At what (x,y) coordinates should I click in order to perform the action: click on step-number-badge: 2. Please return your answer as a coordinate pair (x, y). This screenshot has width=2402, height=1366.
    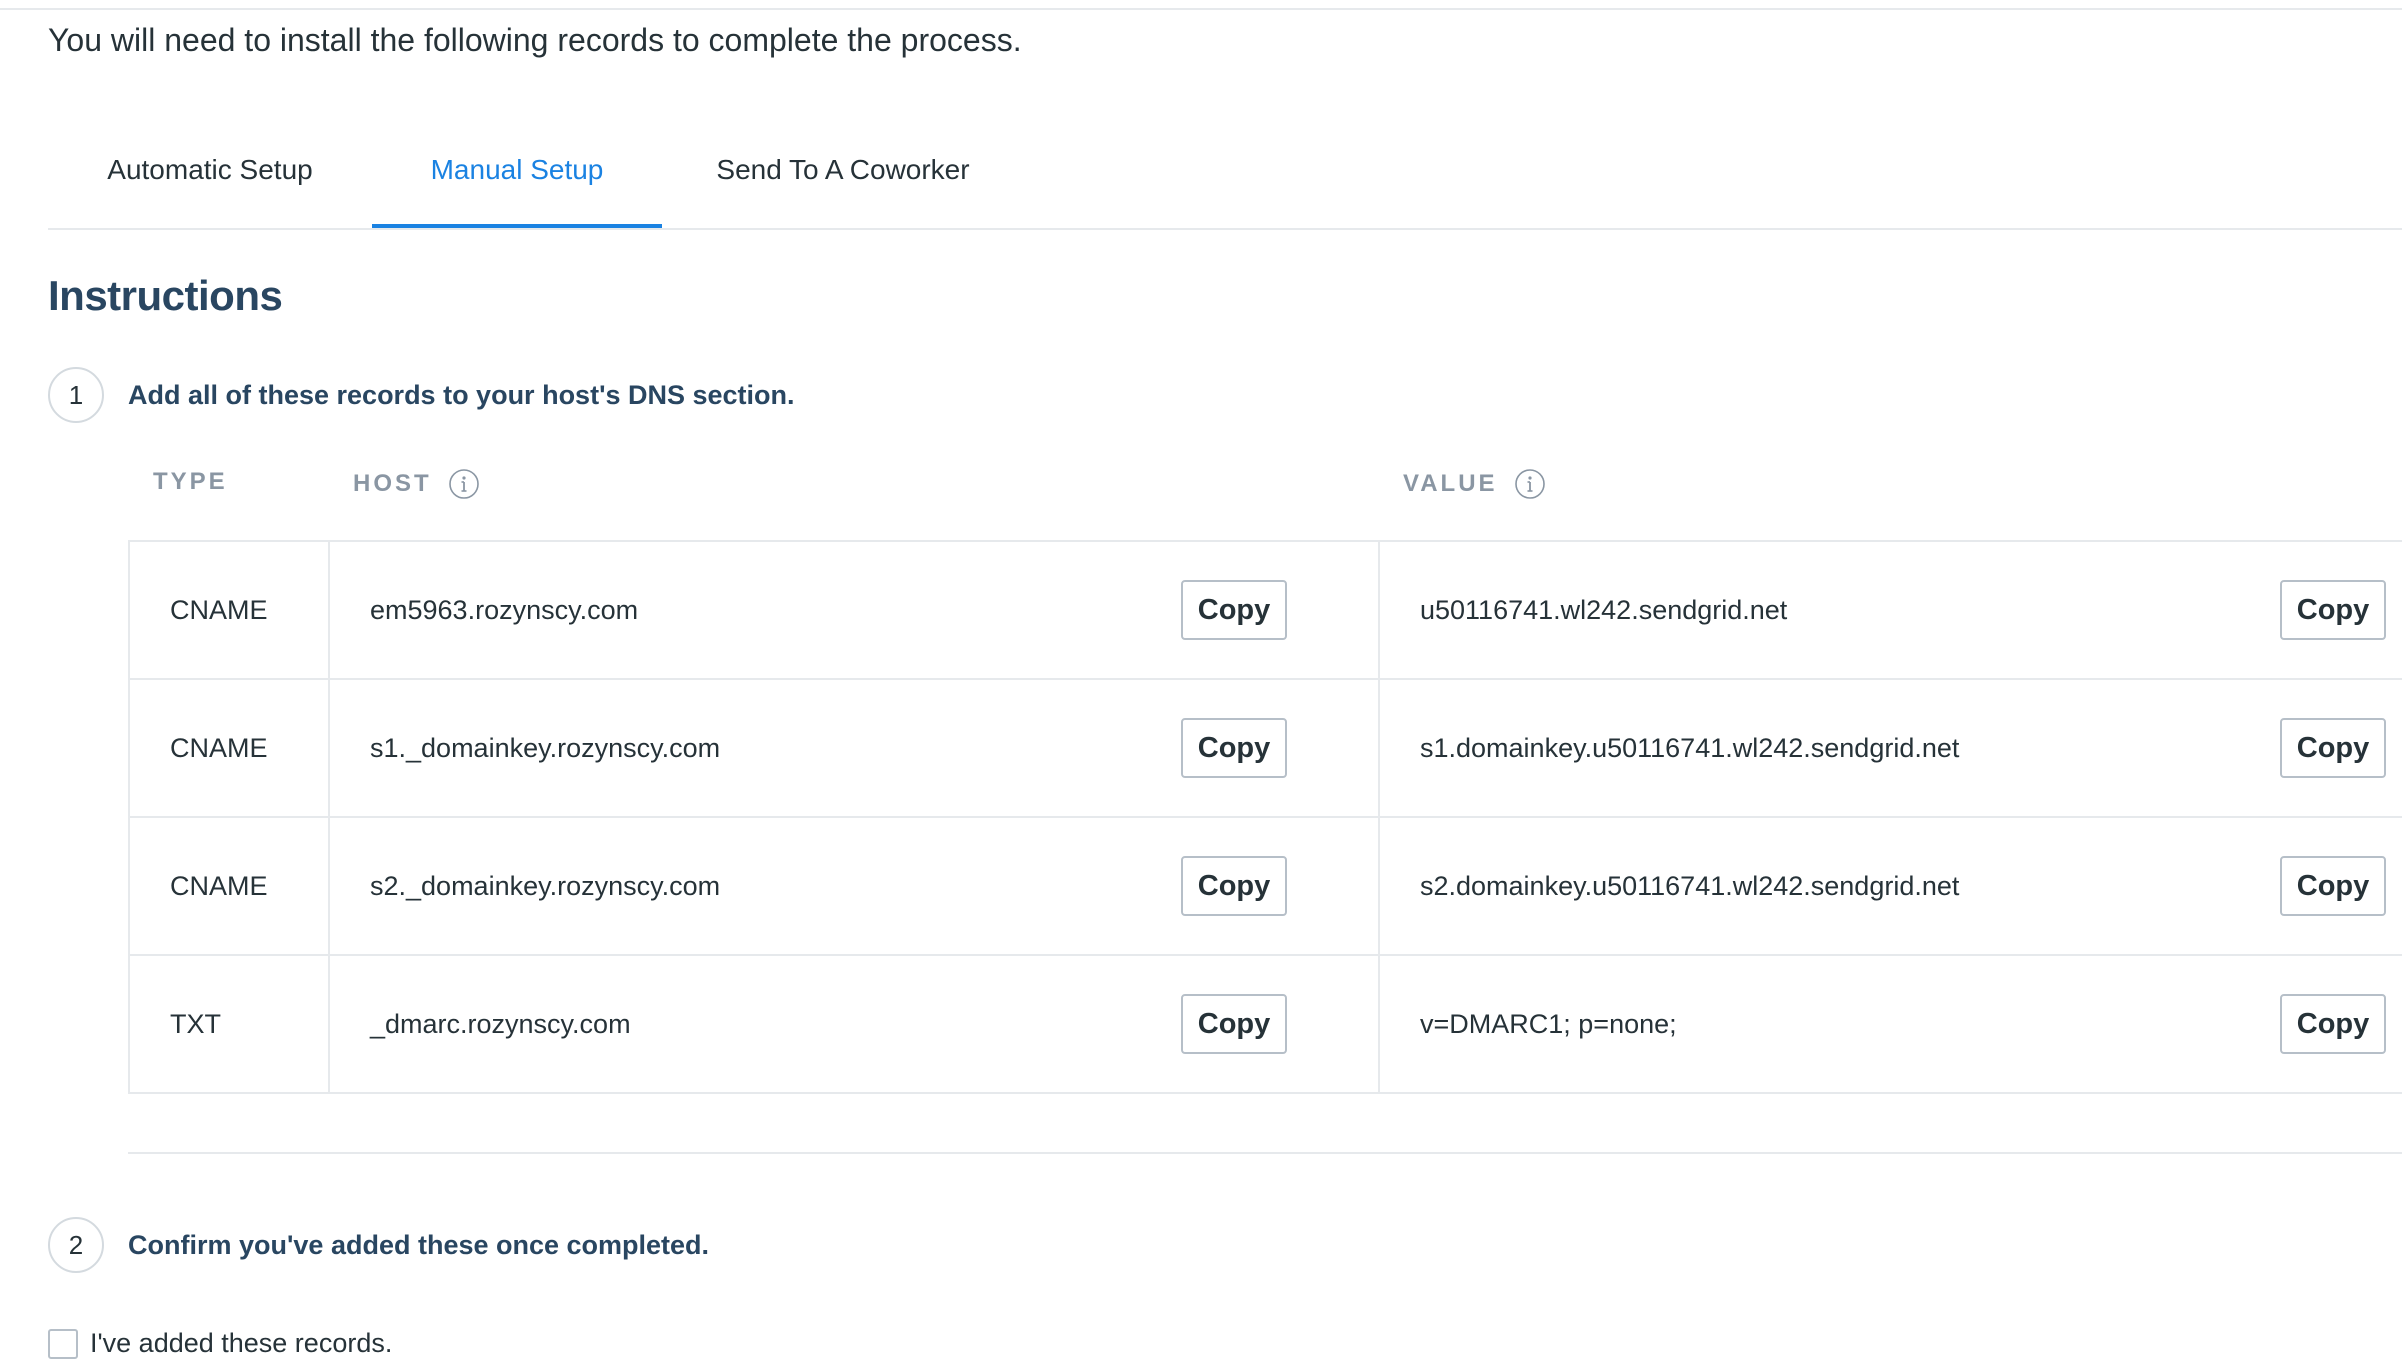
    Looking at the image, I should click on (76, 1245).